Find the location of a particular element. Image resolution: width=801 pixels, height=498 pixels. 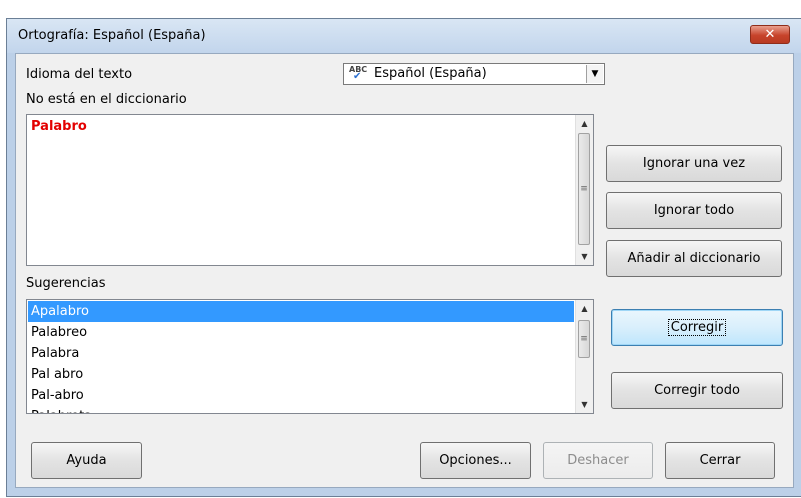

misspelled-word: Palabro is located at coordinates (59, 126).